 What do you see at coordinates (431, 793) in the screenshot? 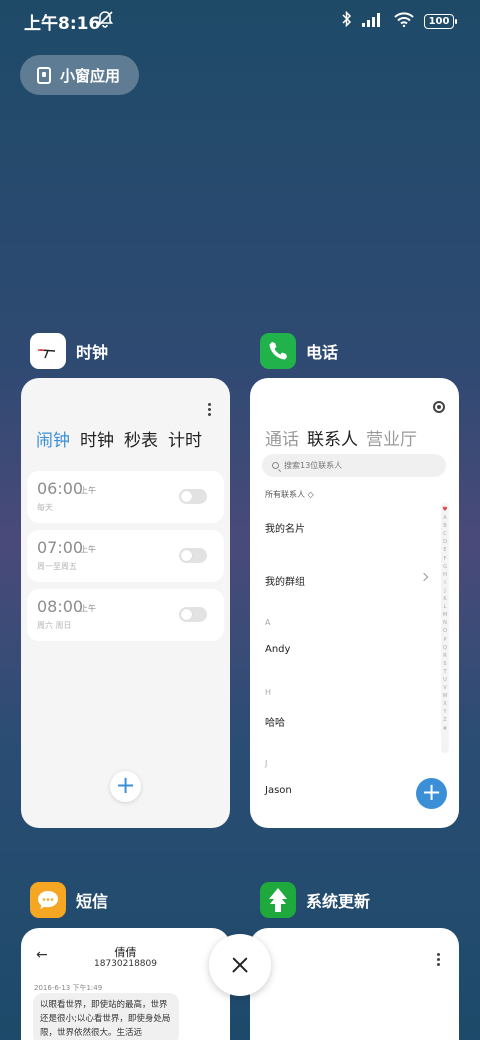
I see `add-contact-button: +` at bounding box center [431, 793].